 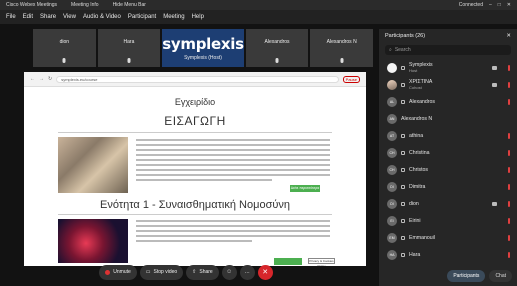 I want to click on stop-video-button: ▭ Stop video, so click(x=161, y=272).